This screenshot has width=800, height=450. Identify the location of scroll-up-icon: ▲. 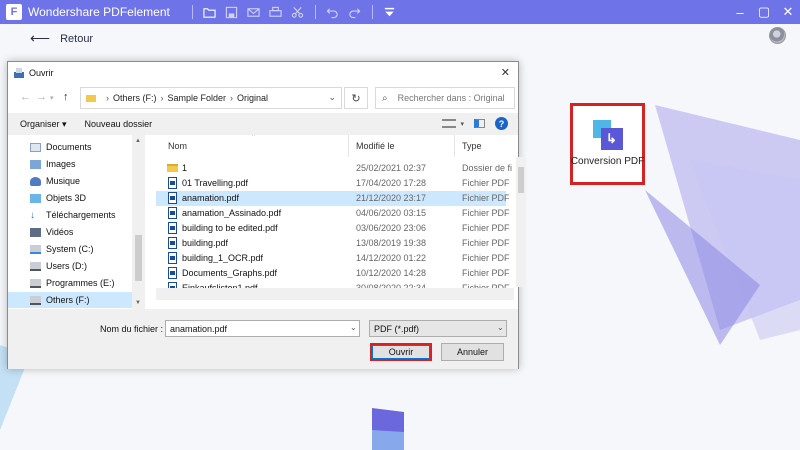
(138, 141).